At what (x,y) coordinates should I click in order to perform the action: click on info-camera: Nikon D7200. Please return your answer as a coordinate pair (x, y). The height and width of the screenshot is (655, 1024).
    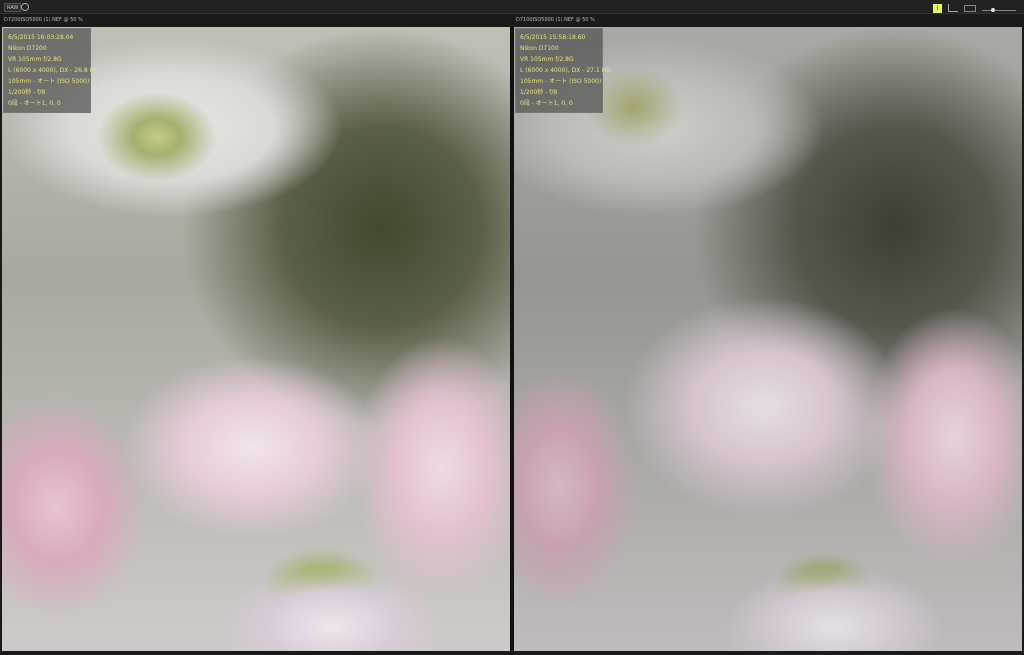
    Looking at the image, I should click on (27, 48).